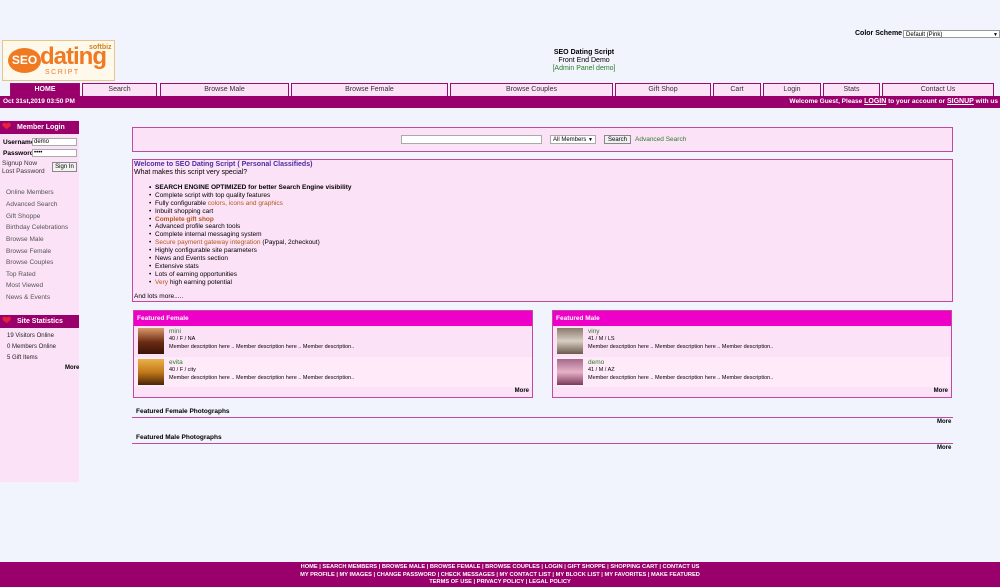  What do you see at coordinates (24, 60) in the screenshot?
I see `logo-seo: SEO` at bounding box center [24, 60].